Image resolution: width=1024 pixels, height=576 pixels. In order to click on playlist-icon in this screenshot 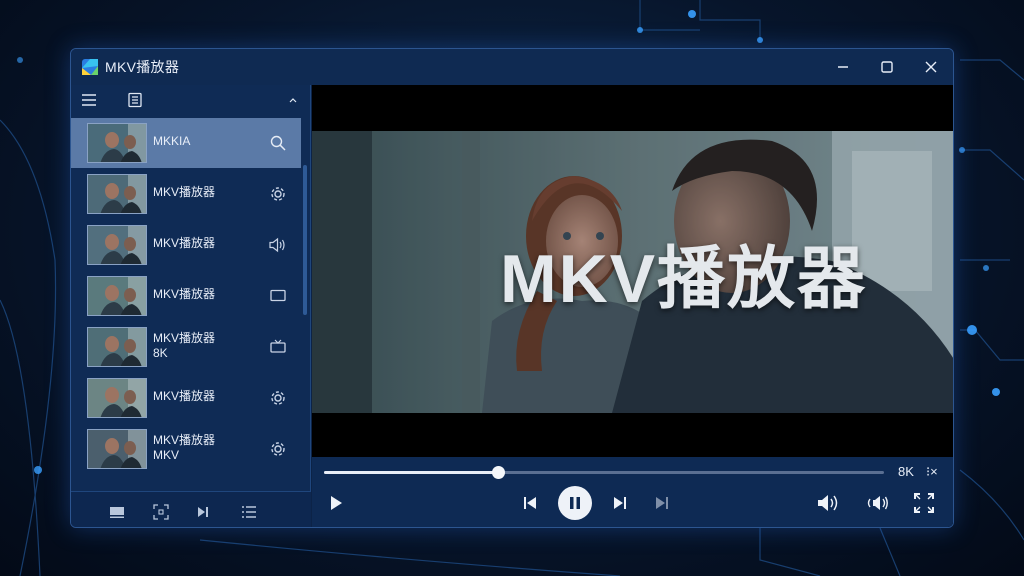, I will do `click(135, 100)`.